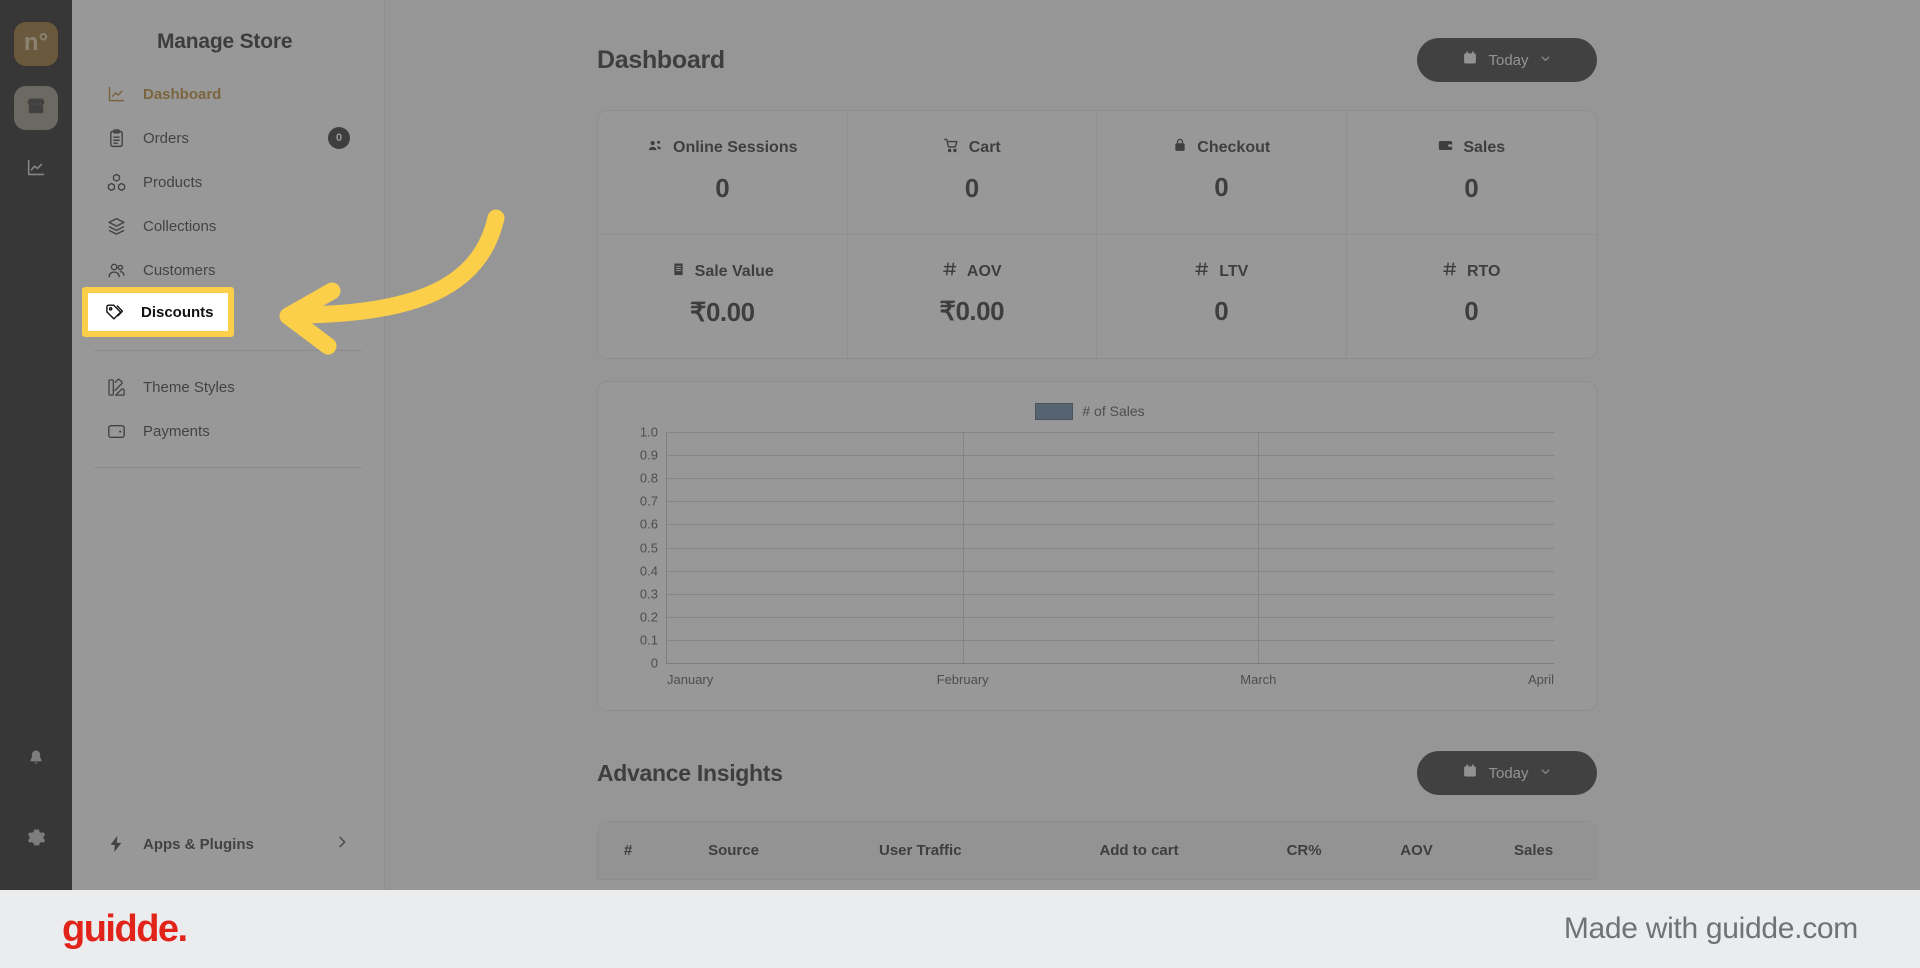  I want to click on boxes-icon, so click(116, 182).